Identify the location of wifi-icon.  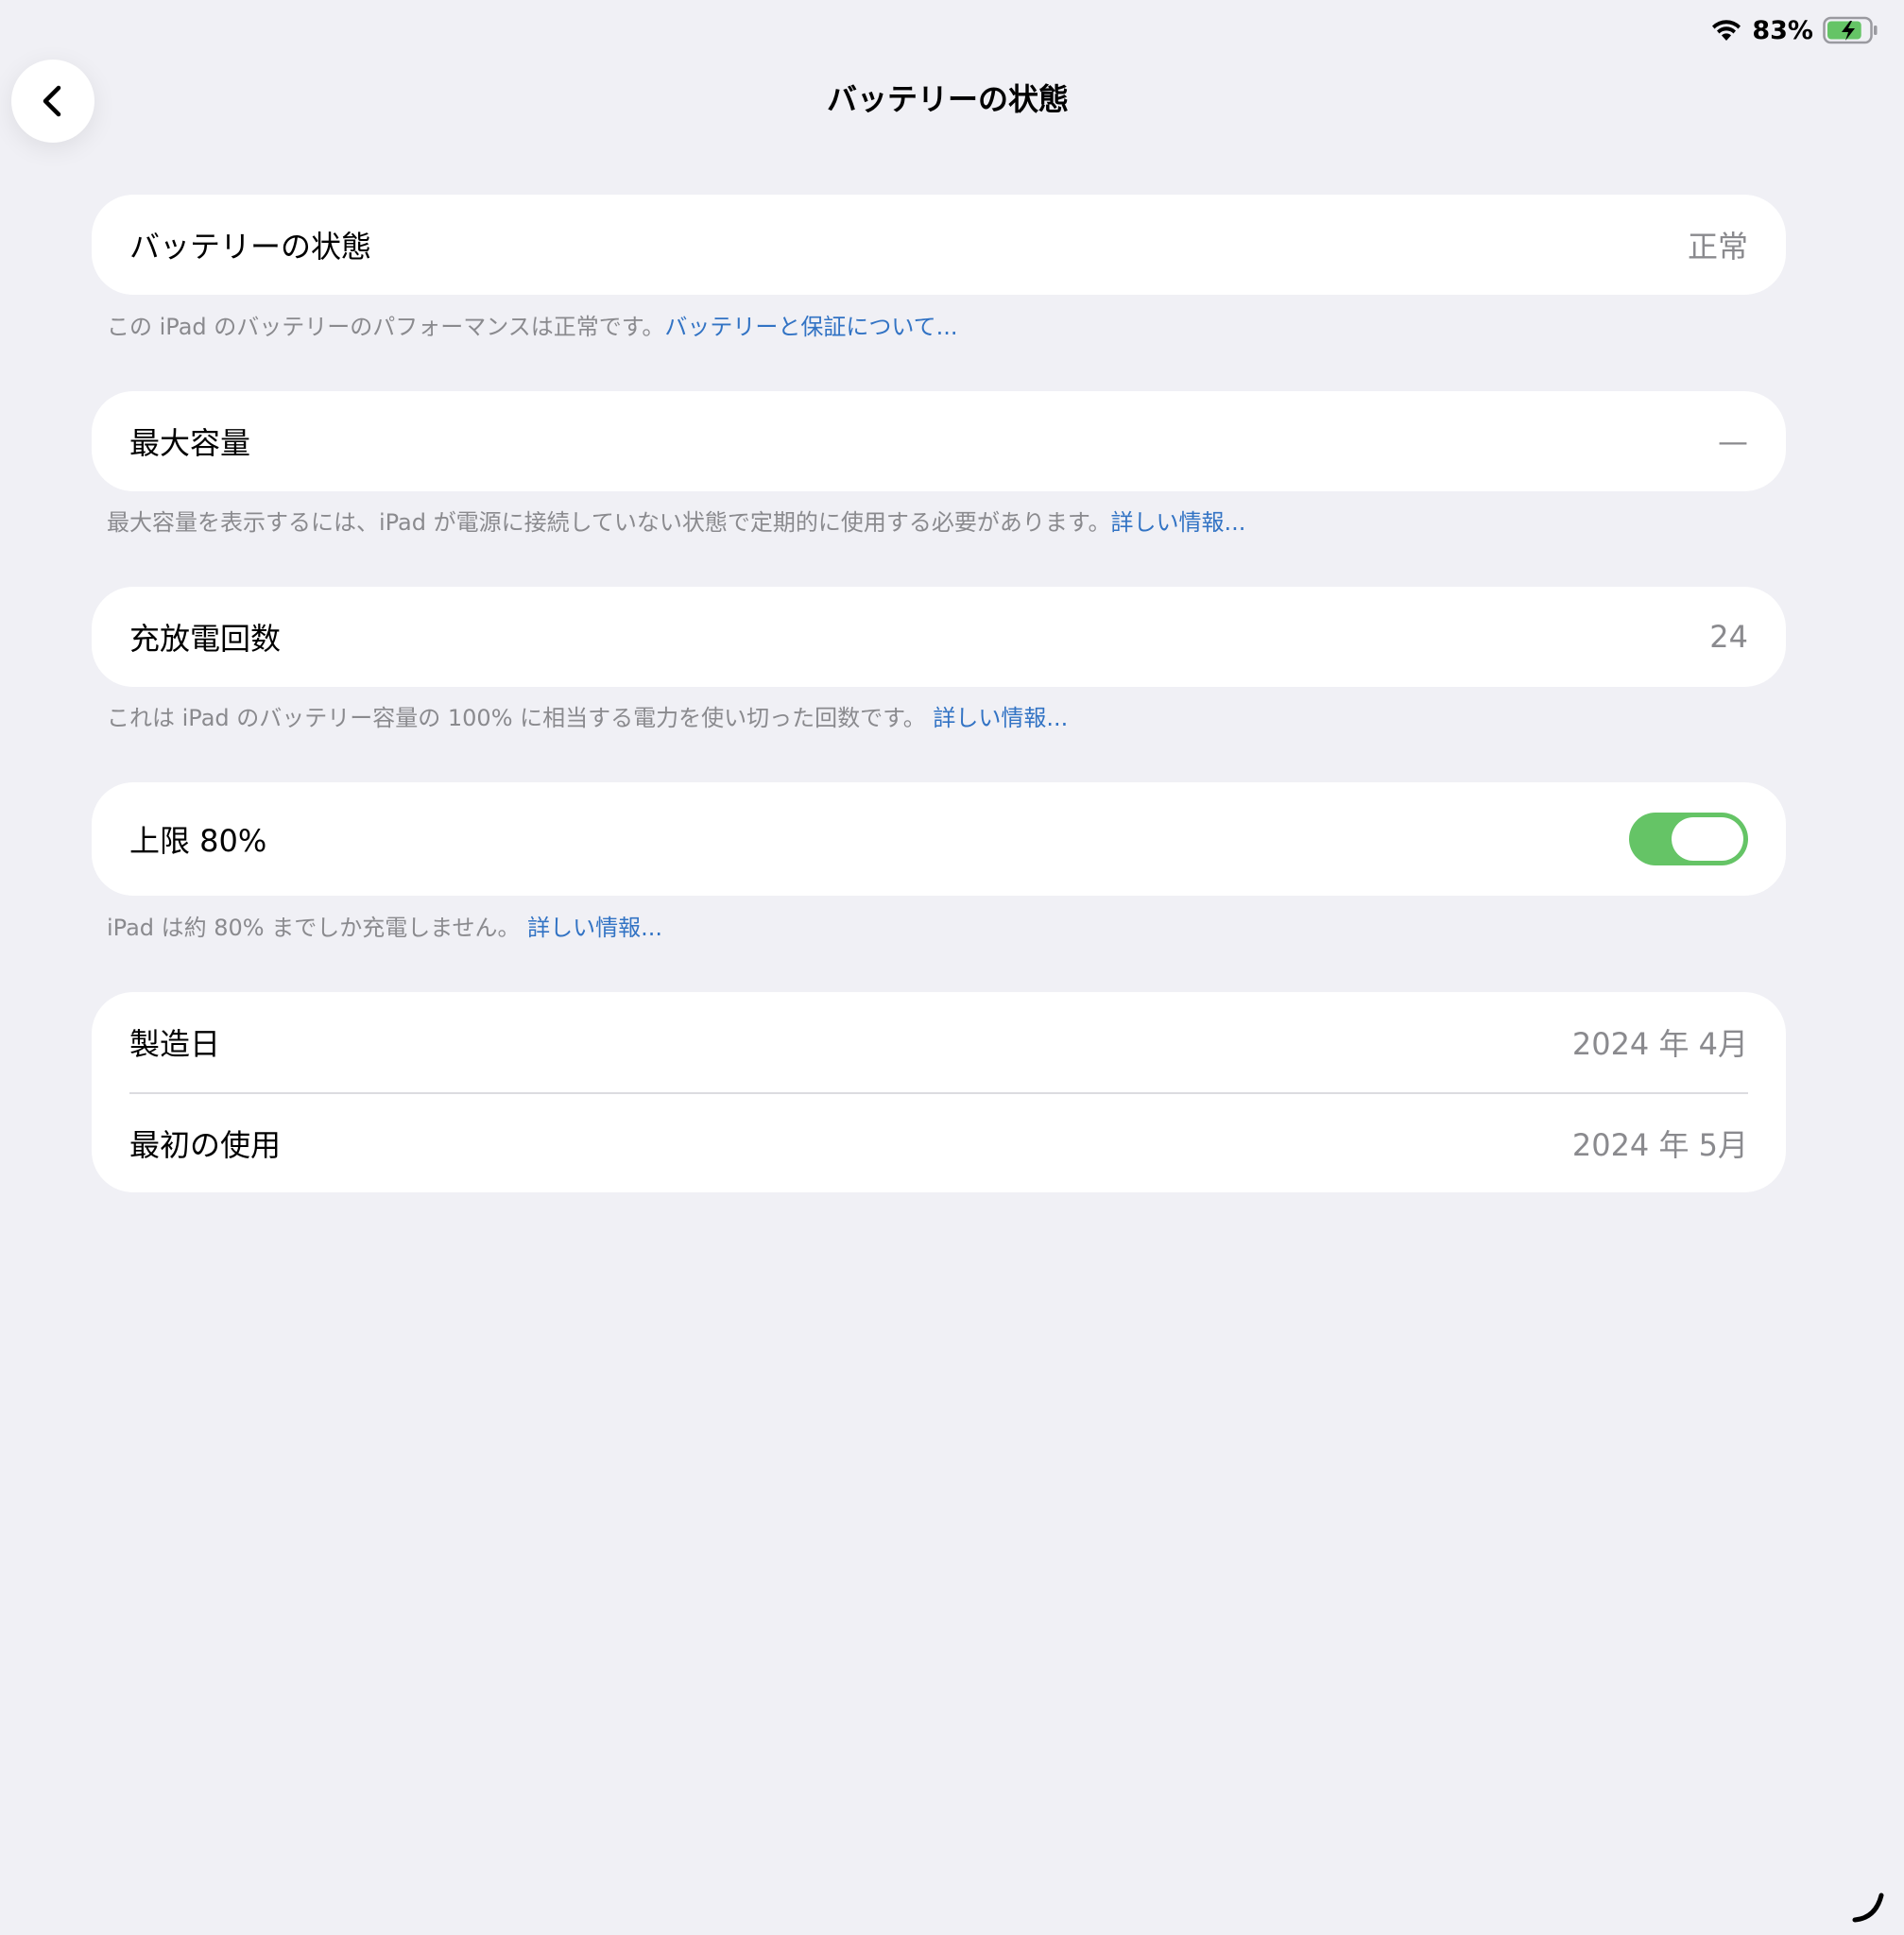
(1727, 30).